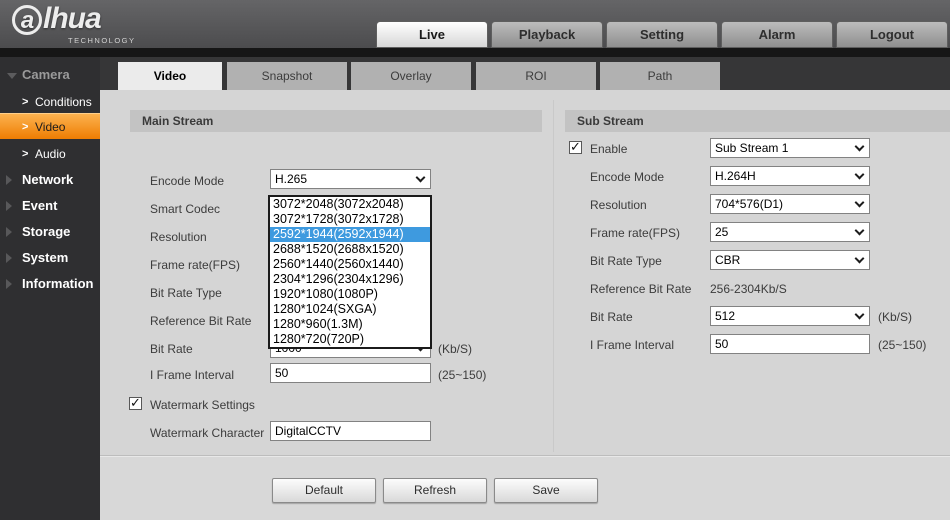 The width and height of the screenshot is (950, 520). What do you see at coordinates (777, 34) in the screenshot?
I see `nav-tab-alarm: Alarm` at bounding box center [777, 34].